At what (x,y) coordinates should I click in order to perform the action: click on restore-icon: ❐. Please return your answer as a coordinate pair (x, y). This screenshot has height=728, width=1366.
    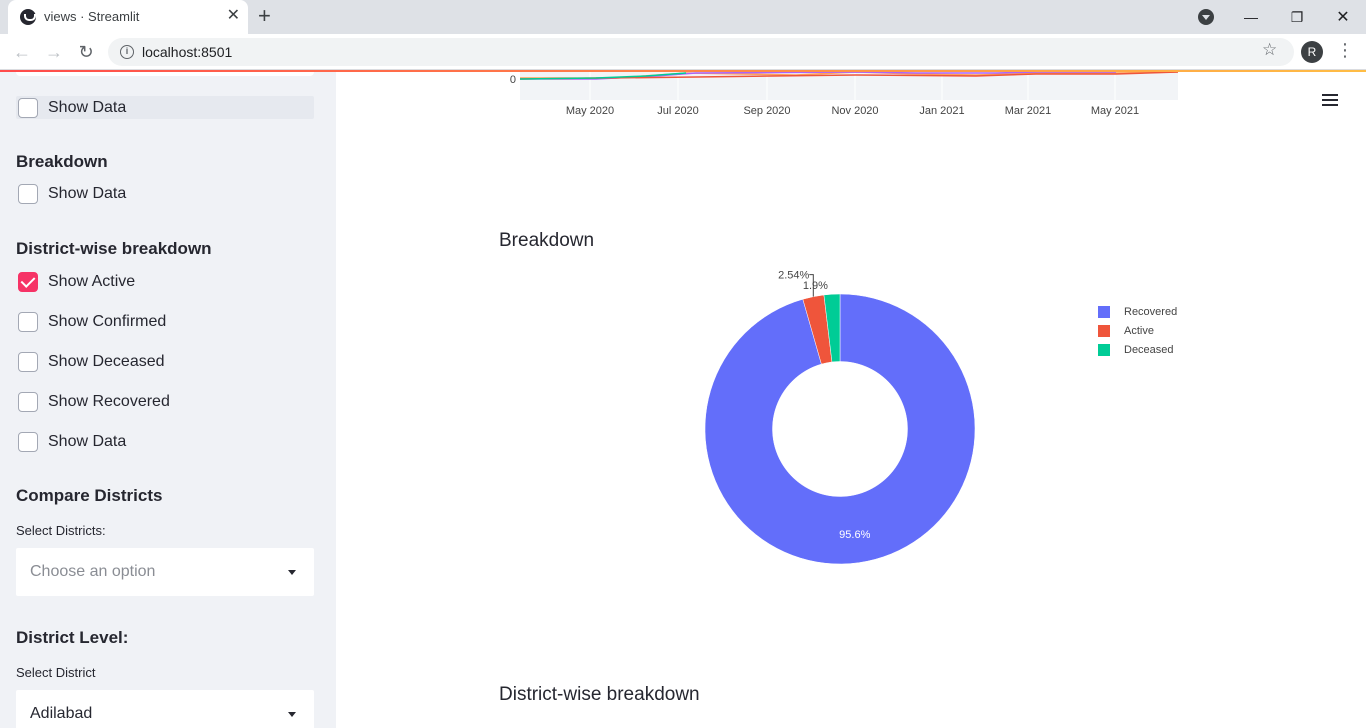
    Looking at the image, I should click on (1297, 17).